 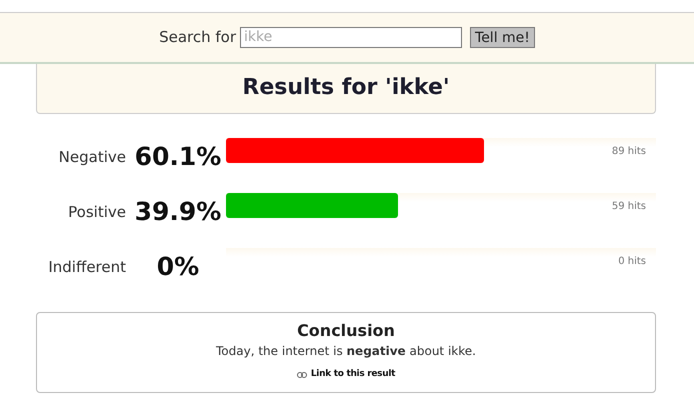 What do you see at coordinates (629, 207) in the screenshot?
I see `hits-count: 59 hits` at bounding box center [629, 207].